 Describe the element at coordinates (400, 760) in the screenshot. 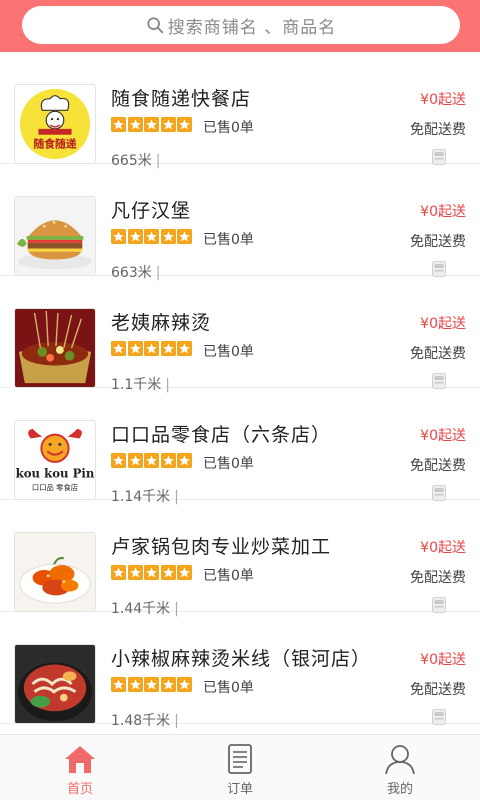

I see `user-icon` at that location.